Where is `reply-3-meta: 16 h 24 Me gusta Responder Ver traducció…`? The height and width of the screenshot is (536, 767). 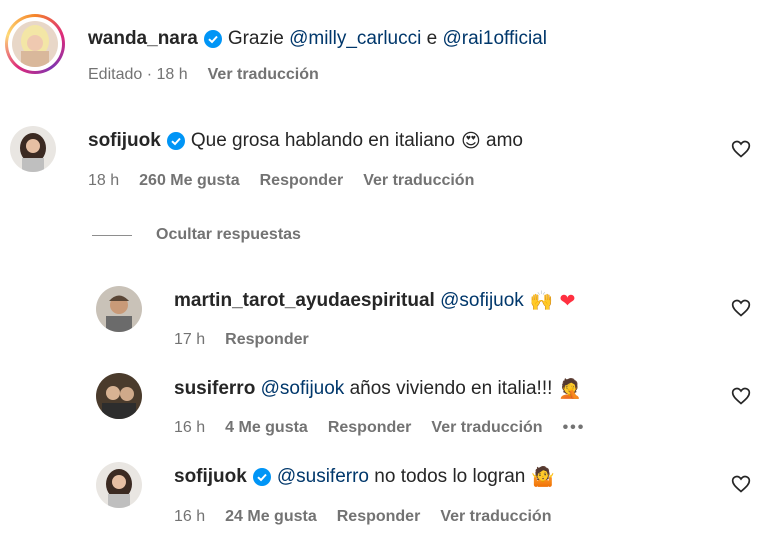 reply-3-meta: 16 h 24 Me gusta Responder Ver traducció… is located at coordinates (372, 517).